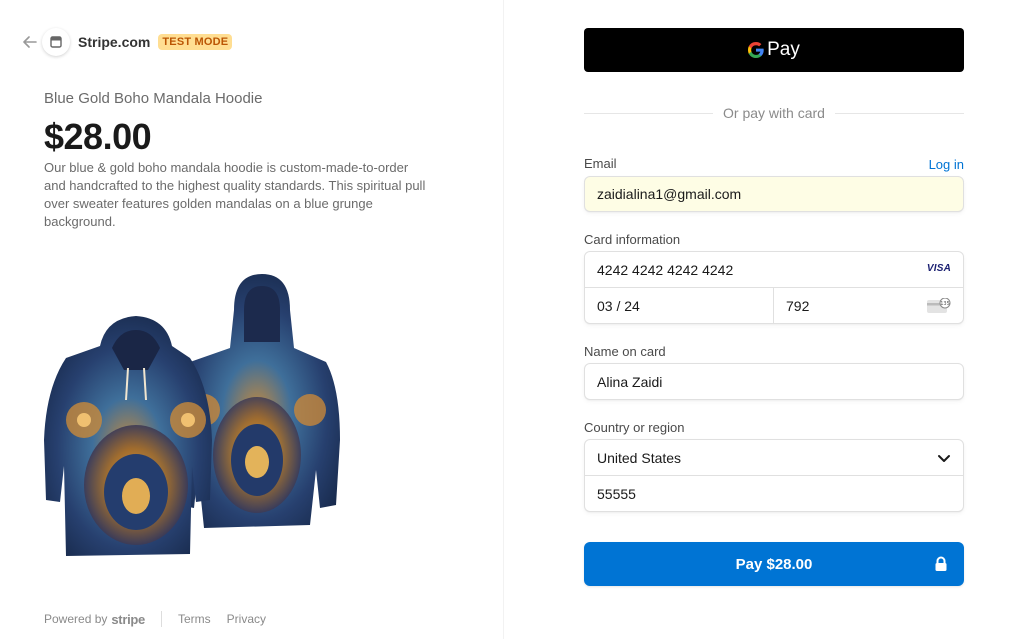  I want to click on expiry-input, so click(679, 306).